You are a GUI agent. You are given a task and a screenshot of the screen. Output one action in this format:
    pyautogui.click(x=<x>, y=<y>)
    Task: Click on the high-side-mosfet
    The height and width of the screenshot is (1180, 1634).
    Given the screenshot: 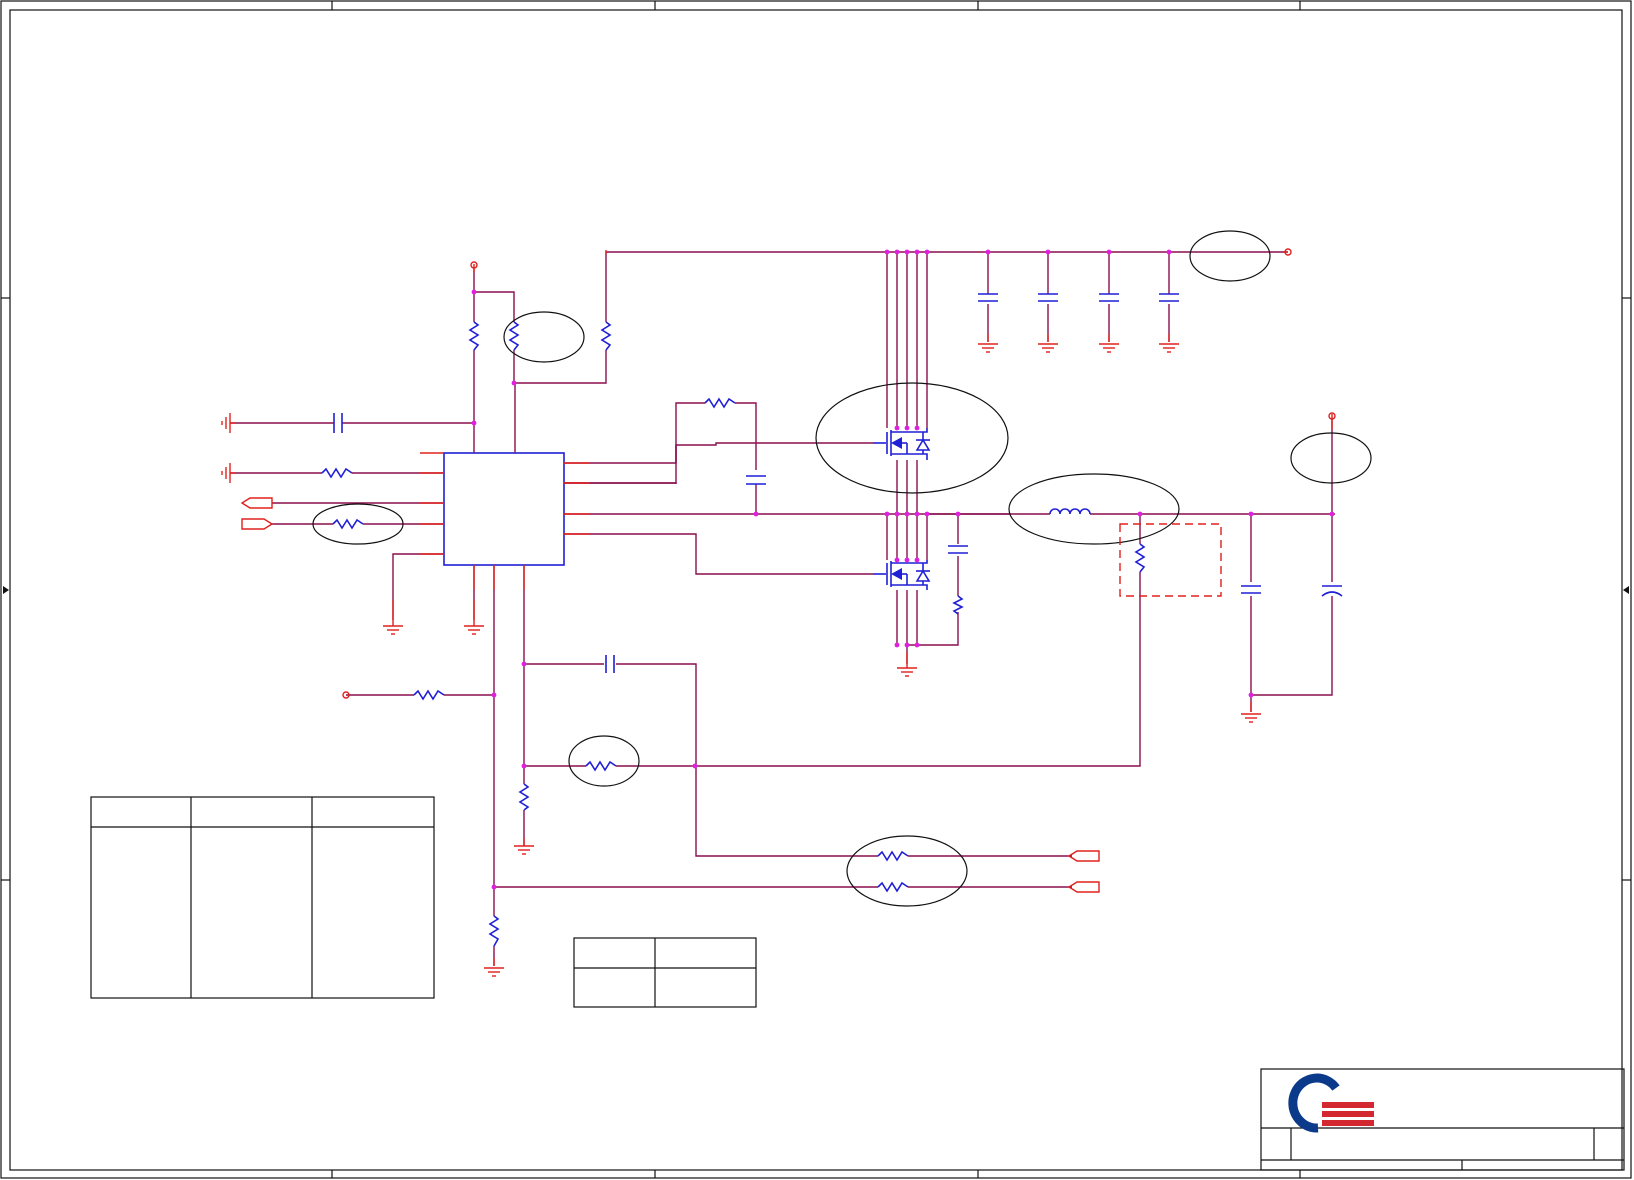 What is the action you would take?
    pyautogui.click(x=902, y=444)
    